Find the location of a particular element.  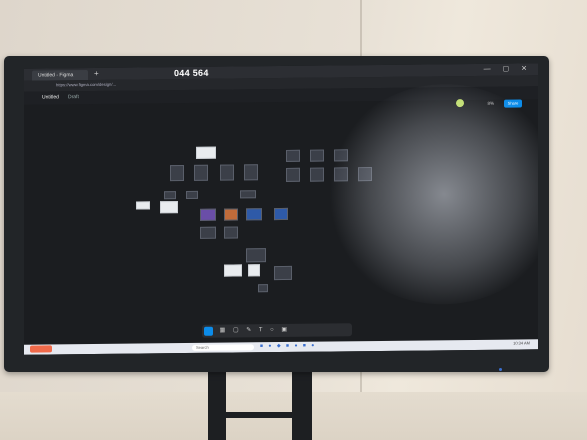

taskbar-app-icons: ■ ● ◆ ■ ● ■ ● is located at coordinates (288, 346).